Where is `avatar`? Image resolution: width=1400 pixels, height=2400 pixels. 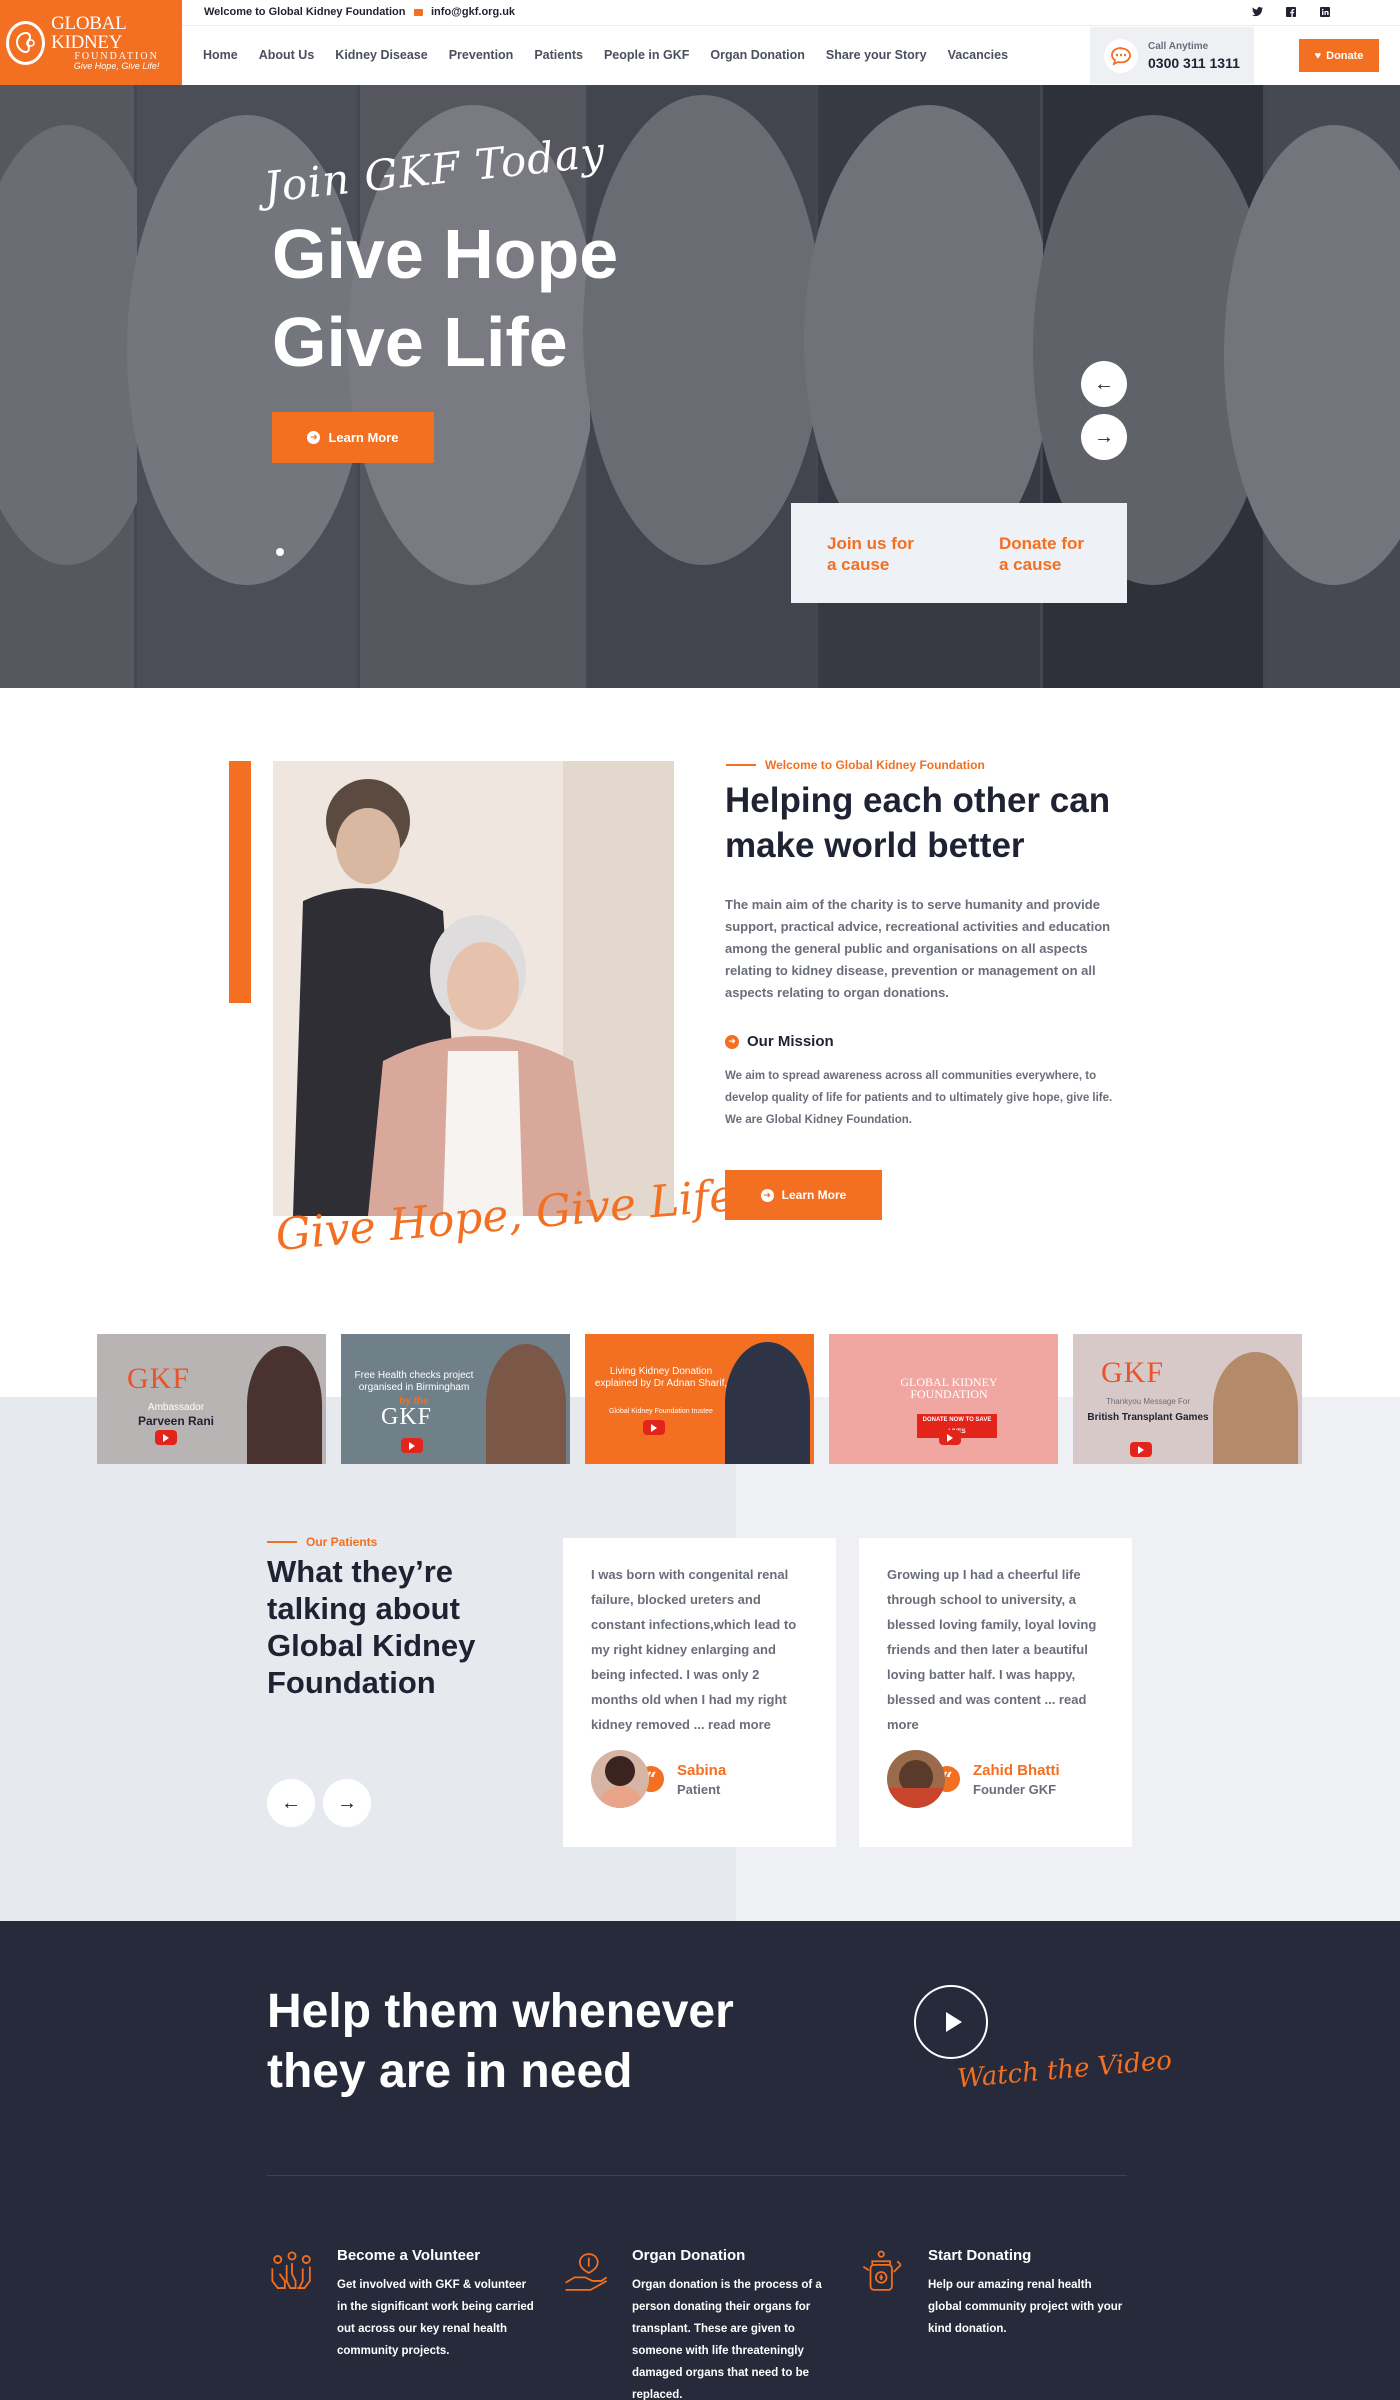
avatar is located at coordinates (916, 1779).